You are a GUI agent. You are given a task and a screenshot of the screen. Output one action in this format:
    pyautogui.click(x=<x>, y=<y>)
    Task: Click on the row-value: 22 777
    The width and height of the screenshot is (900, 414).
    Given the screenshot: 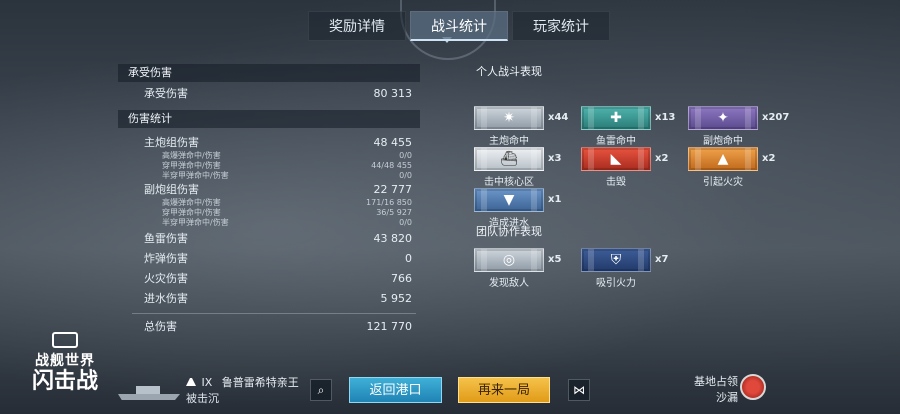 What is the action you would take?
    pyautogui.click(x=393, y=189)
    